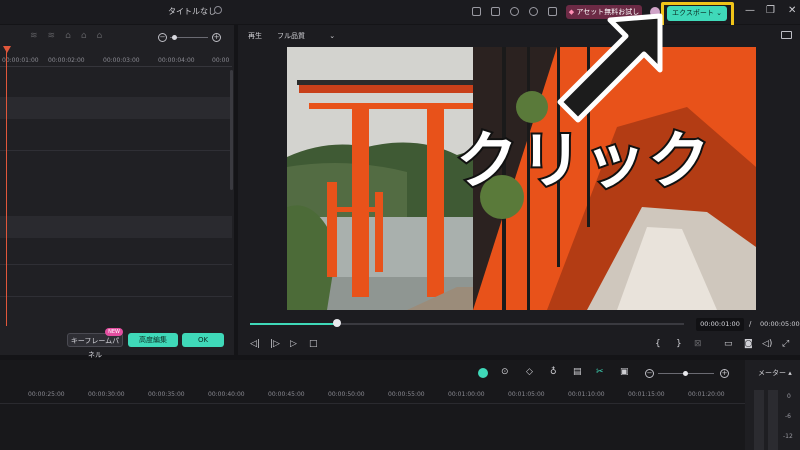 This screenshot has height=450, width=800. What do you see at coordinates (646, 394) in the screenshot?
I see `ruler-tick: 00:01:15:00` at bounding box center [646, 394].